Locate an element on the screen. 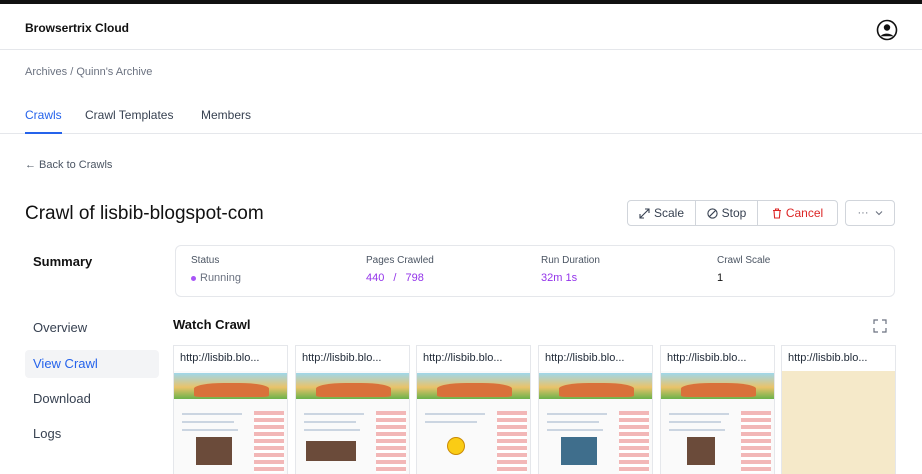 Image resolution: width=922 pixels, height=474 pixels. run-duration-value: 32m 1s is located at coordinates (559, 278).